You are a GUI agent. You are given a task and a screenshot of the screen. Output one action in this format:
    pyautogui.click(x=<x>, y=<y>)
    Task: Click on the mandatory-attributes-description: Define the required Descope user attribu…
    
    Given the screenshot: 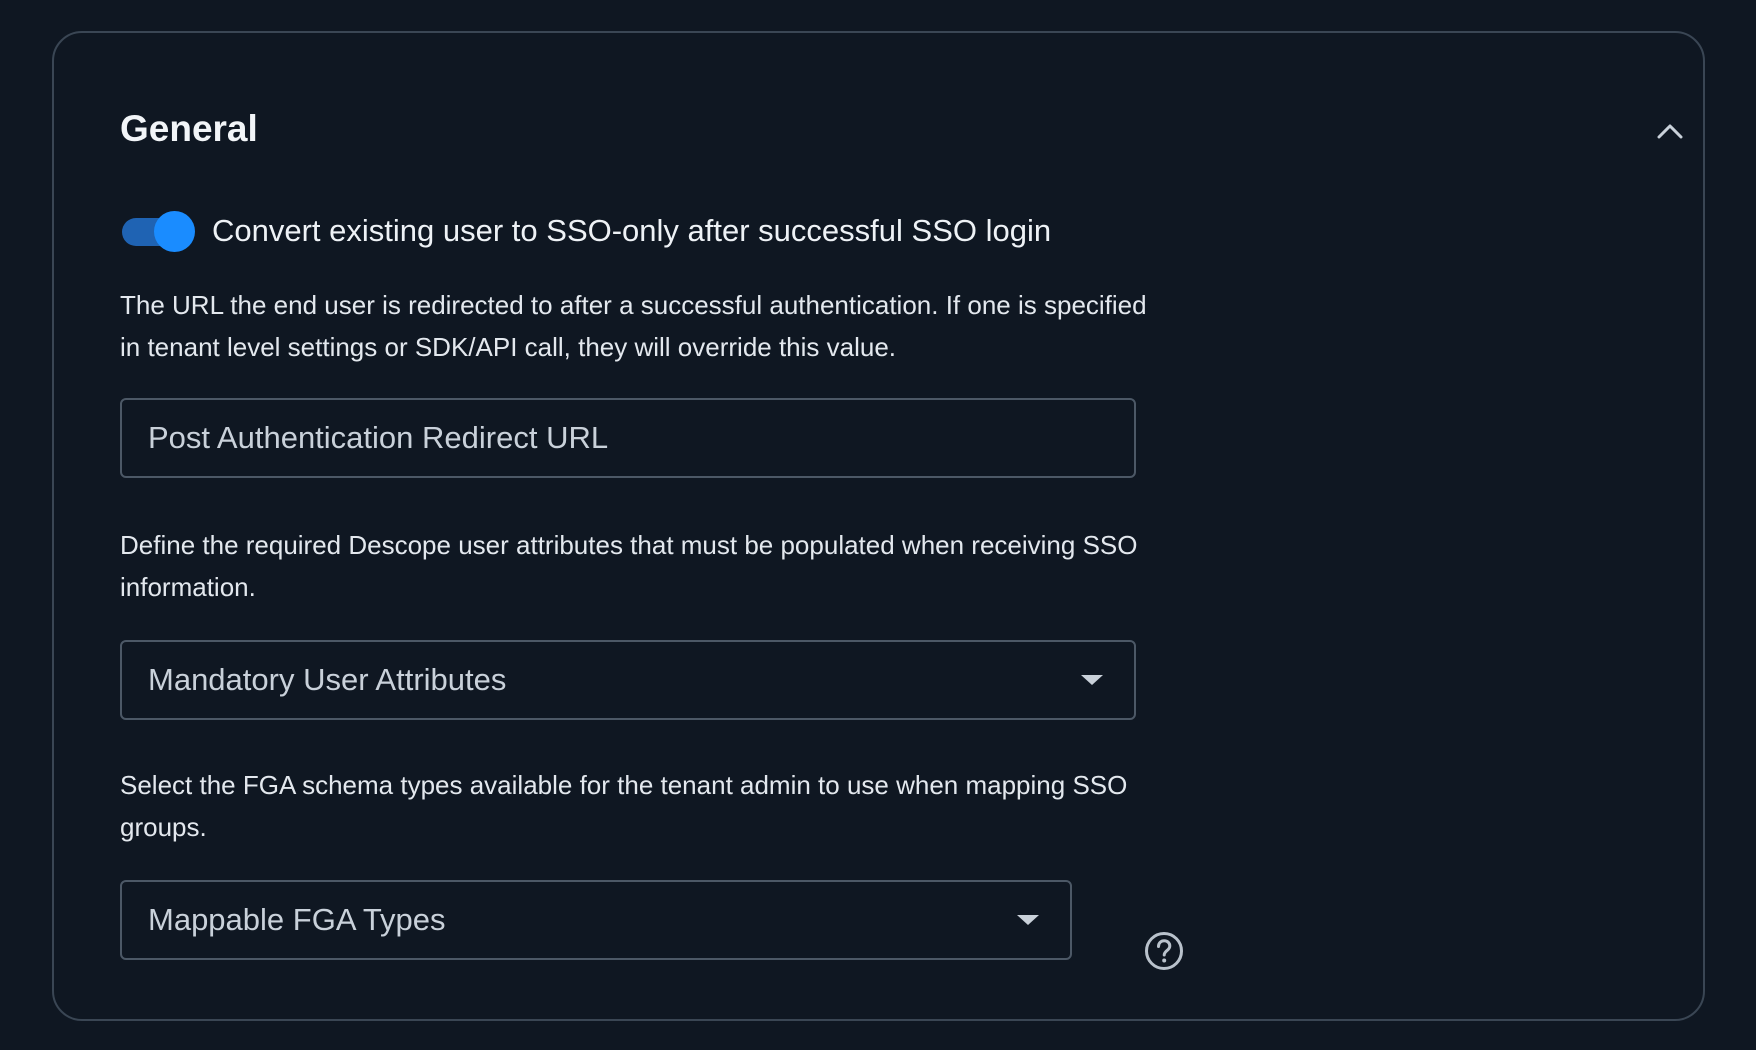 What is the action you would take?
    pyautogui.click(x=629, y=566)
    